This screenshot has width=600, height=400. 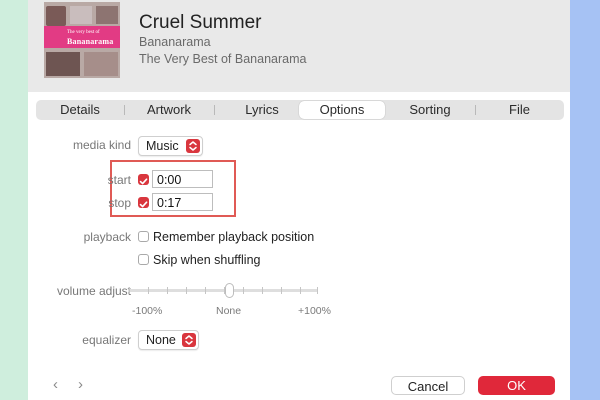 I want to click on next-item-button: ›, so click(x=80, y=384).